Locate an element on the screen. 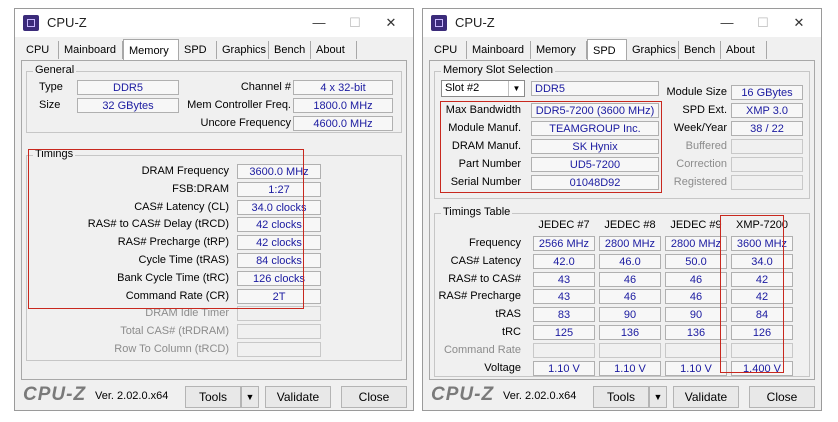  timing-value is located at coordinates (279, 314).